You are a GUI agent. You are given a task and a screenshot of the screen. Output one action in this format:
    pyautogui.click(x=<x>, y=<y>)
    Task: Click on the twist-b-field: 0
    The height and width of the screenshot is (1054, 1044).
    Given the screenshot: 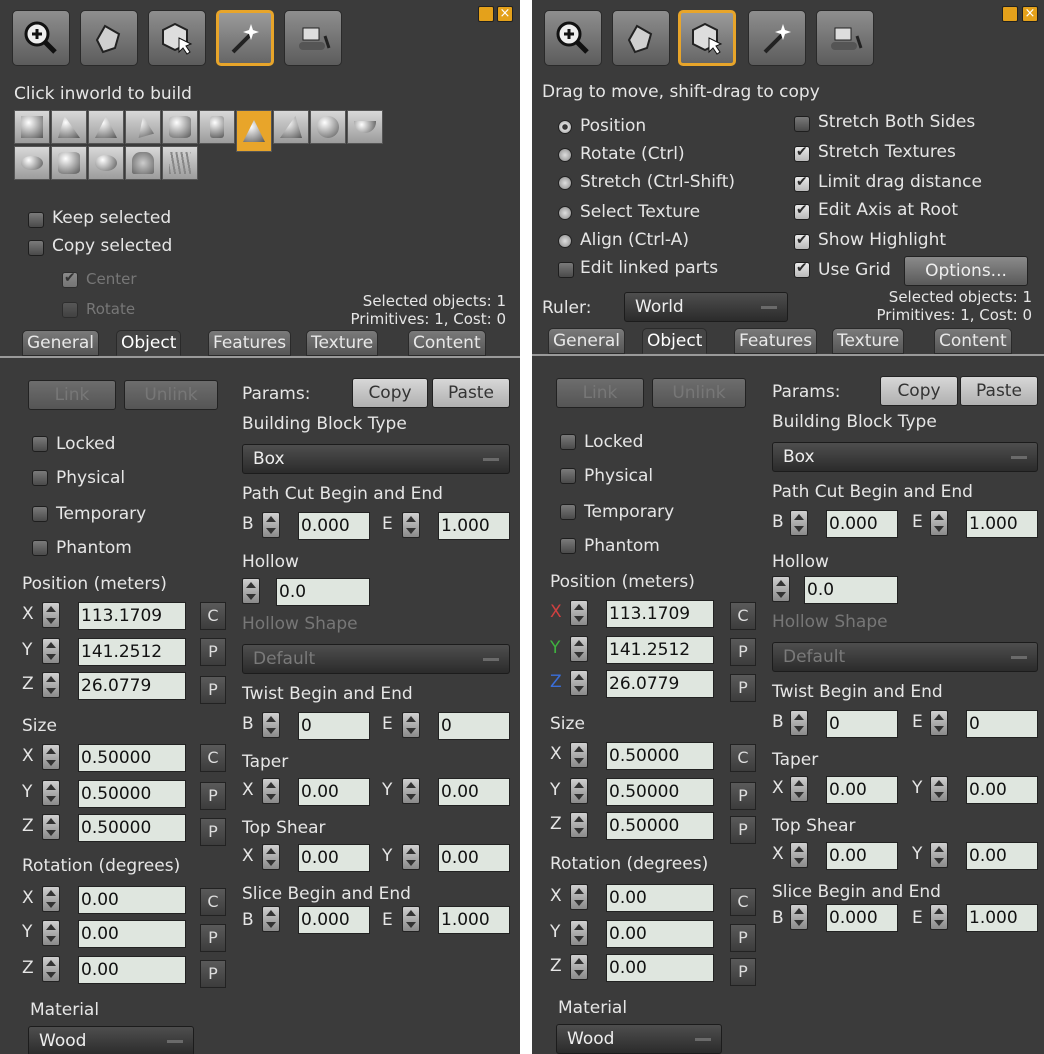 What is the action you would take?
    pyautogui.click(x=334, y=726)
    